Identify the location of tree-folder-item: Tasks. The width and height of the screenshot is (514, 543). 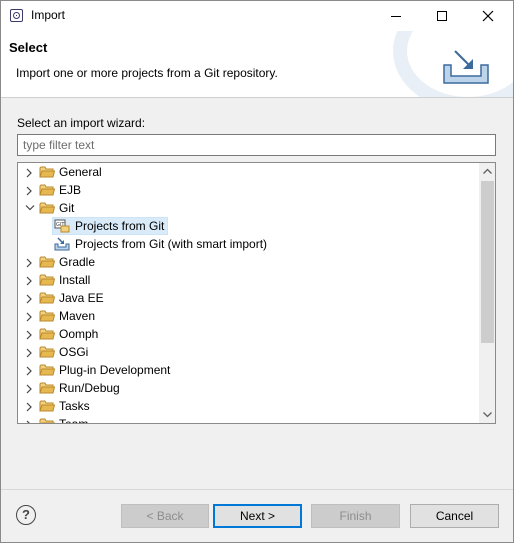
(248, 406).